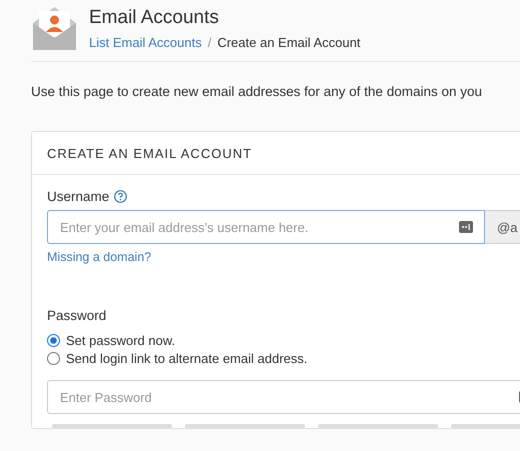 The image size is (520, 451). Describe the element at coordinates (283, 257) in the screenshot. I see `missing-domain-link: Missing a domain?` at that location.